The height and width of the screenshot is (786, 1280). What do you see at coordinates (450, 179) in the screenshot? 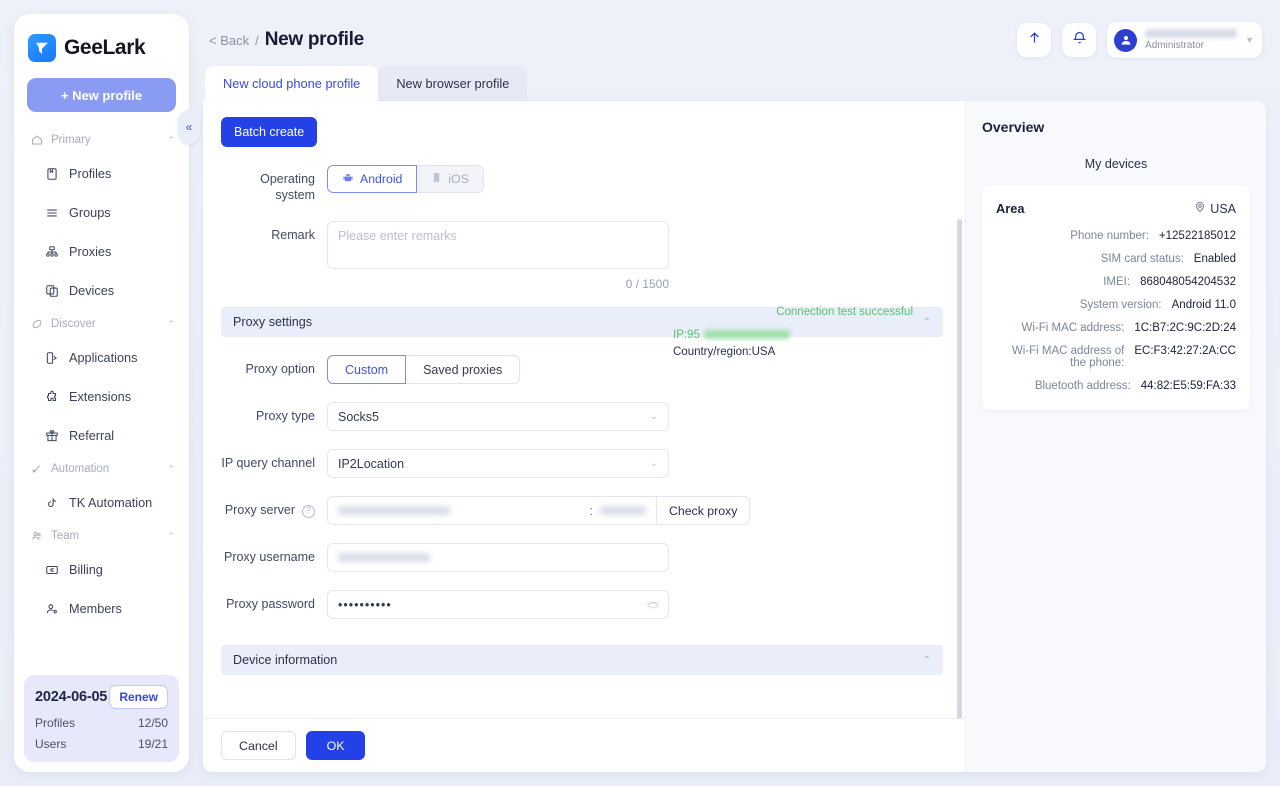
I see `os-option-ios: iOS` at bounding box center [450, 179].